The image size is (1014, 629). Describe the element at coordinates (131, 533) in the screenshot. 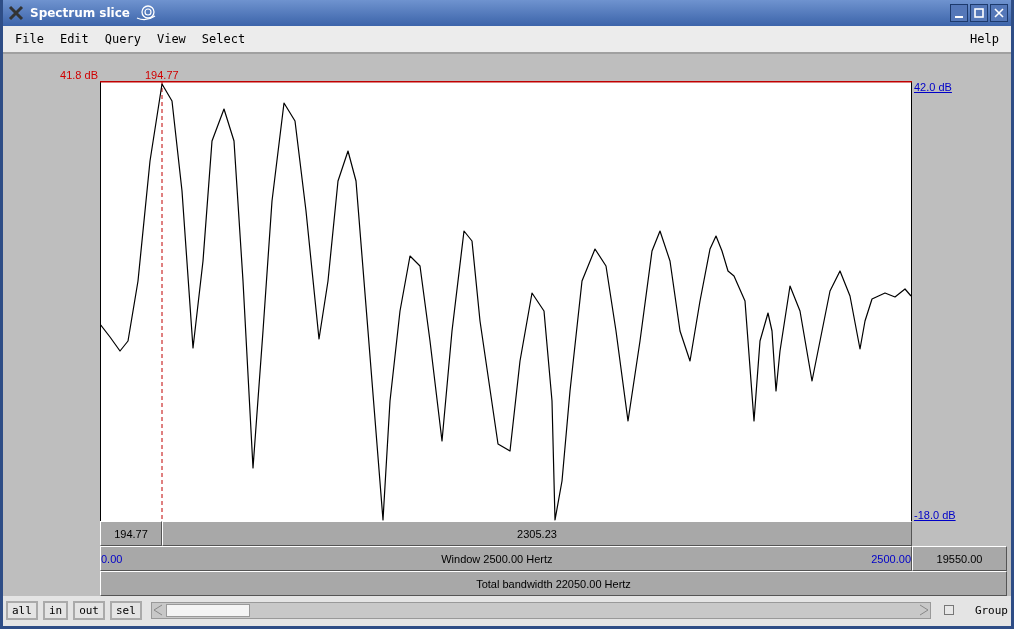

I see `cursor-left-bar: 194.77` at that location.